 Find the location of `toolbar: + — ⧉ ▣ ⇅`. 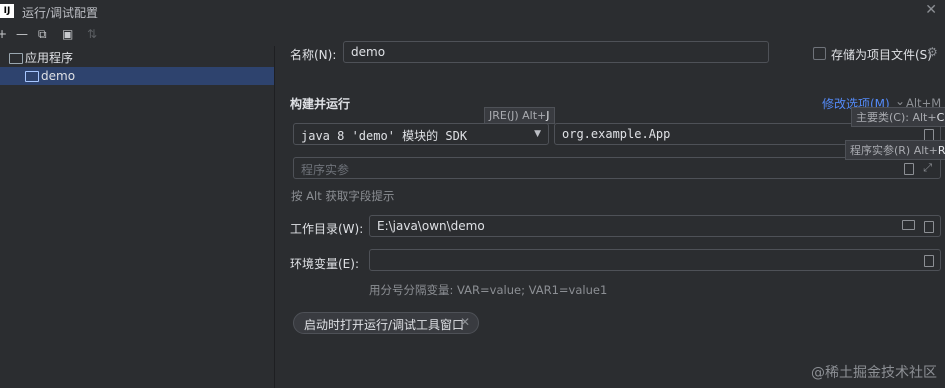

toolbar: + — ⧉ ▣ ⇅ is located at coordinates (137, 35).